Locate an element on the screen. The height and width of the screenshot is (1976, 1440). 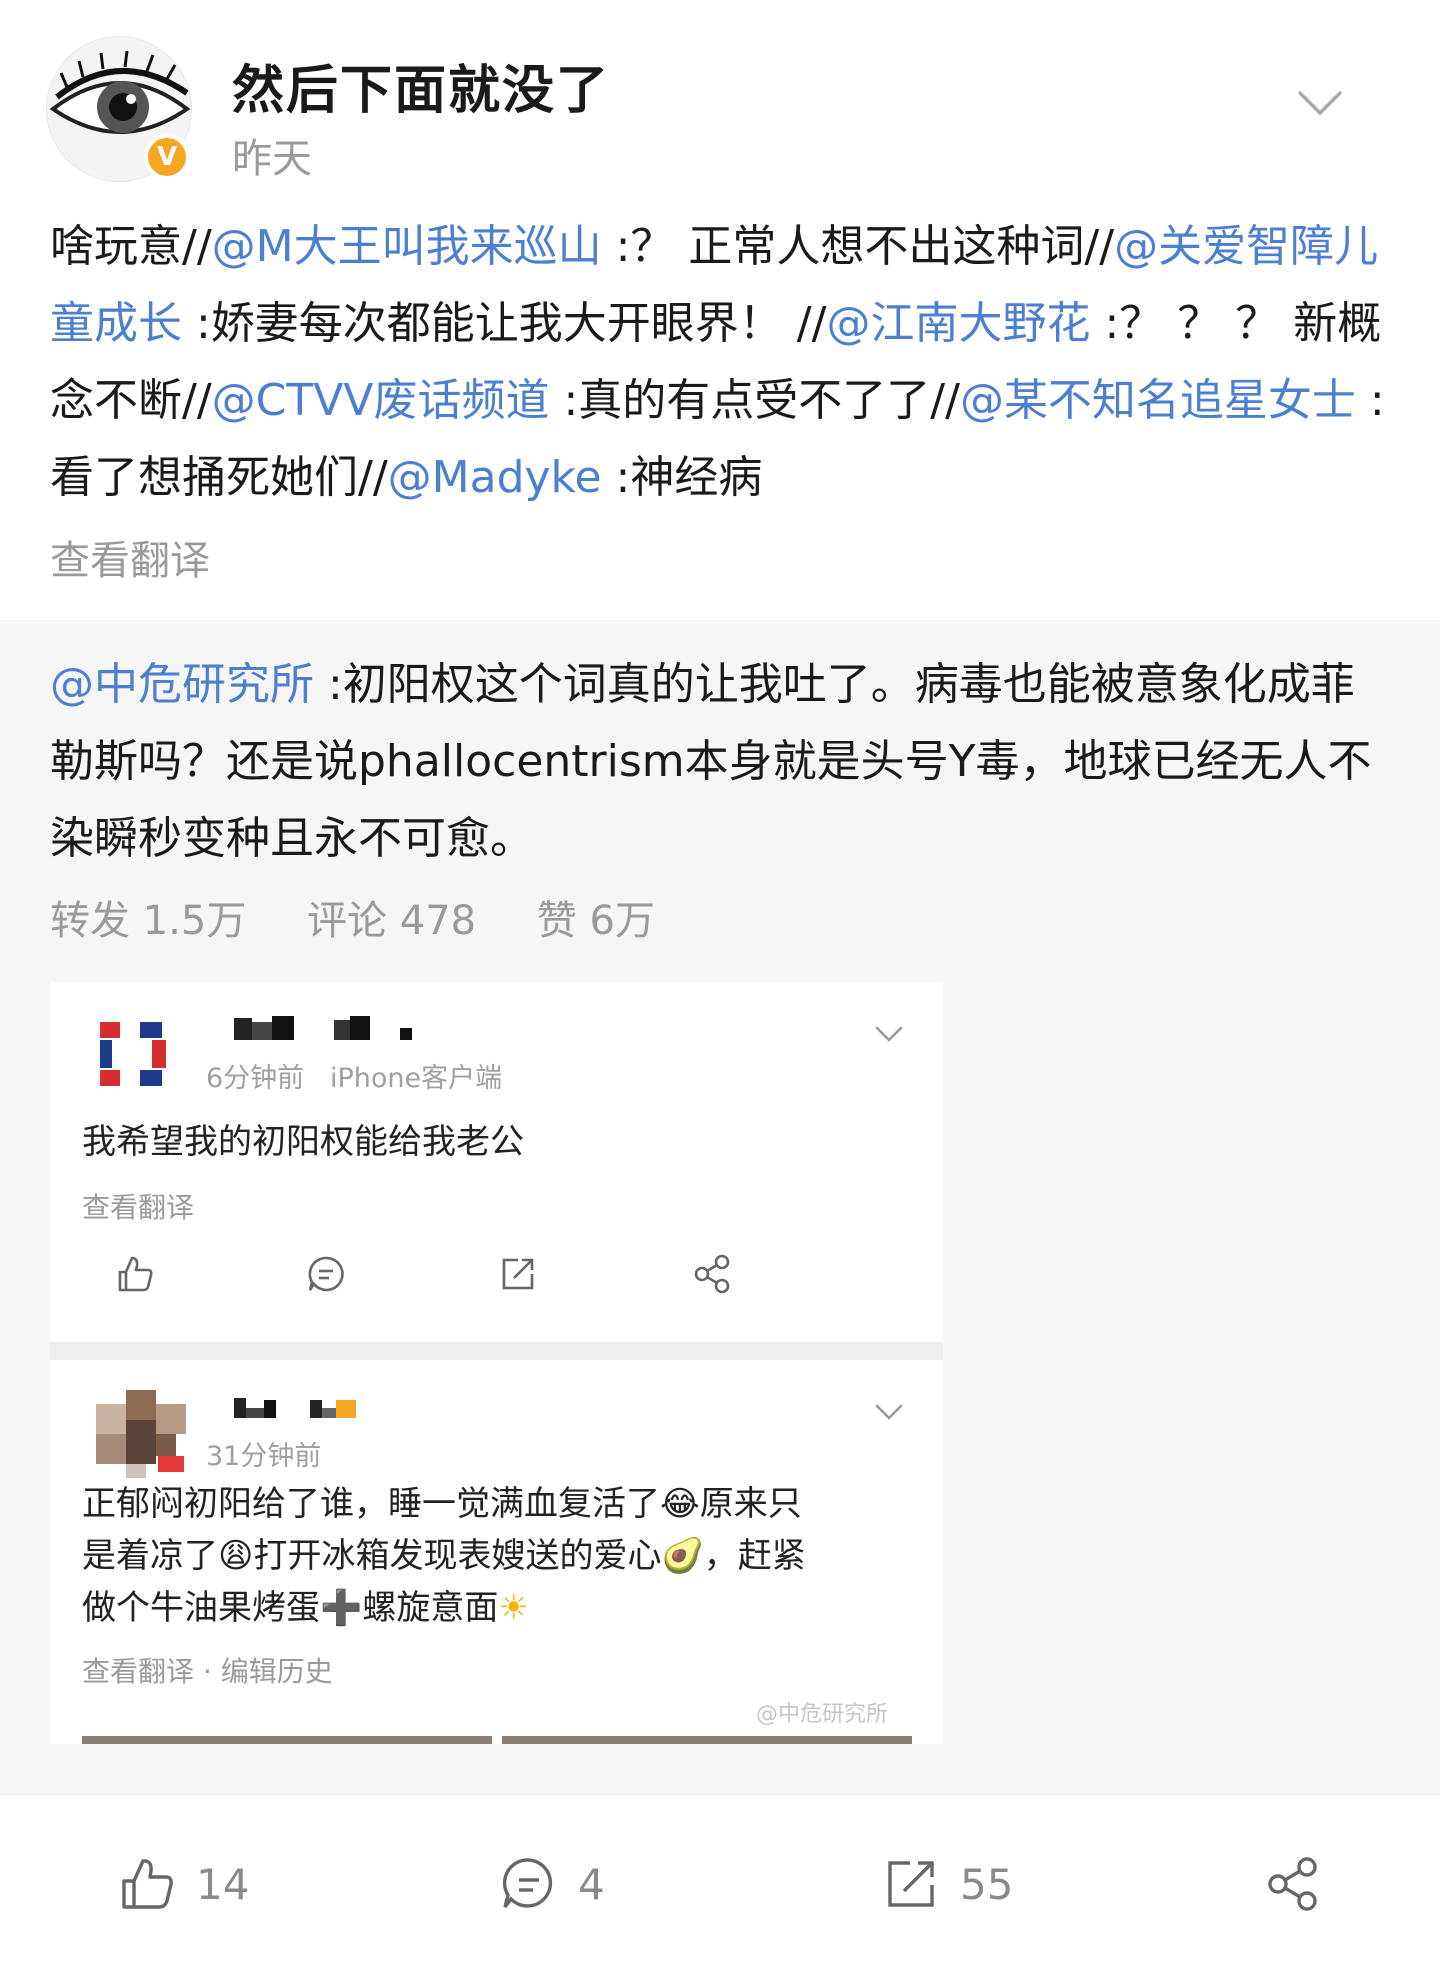
card1-time: 6分钟前 is located at coordinates (255, 1078).